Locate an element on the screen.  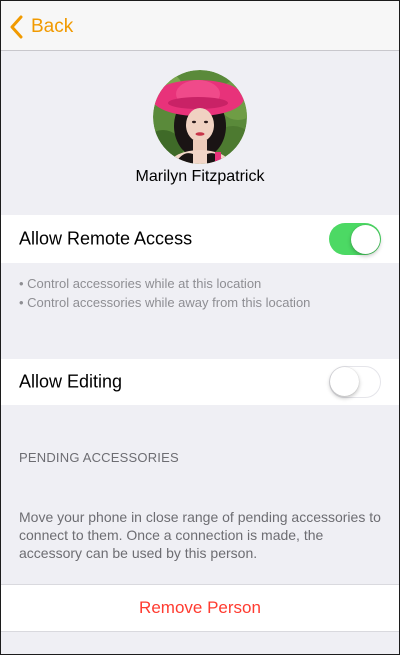
remove-person-row: Remove Person is located at coordinates (200, 608).